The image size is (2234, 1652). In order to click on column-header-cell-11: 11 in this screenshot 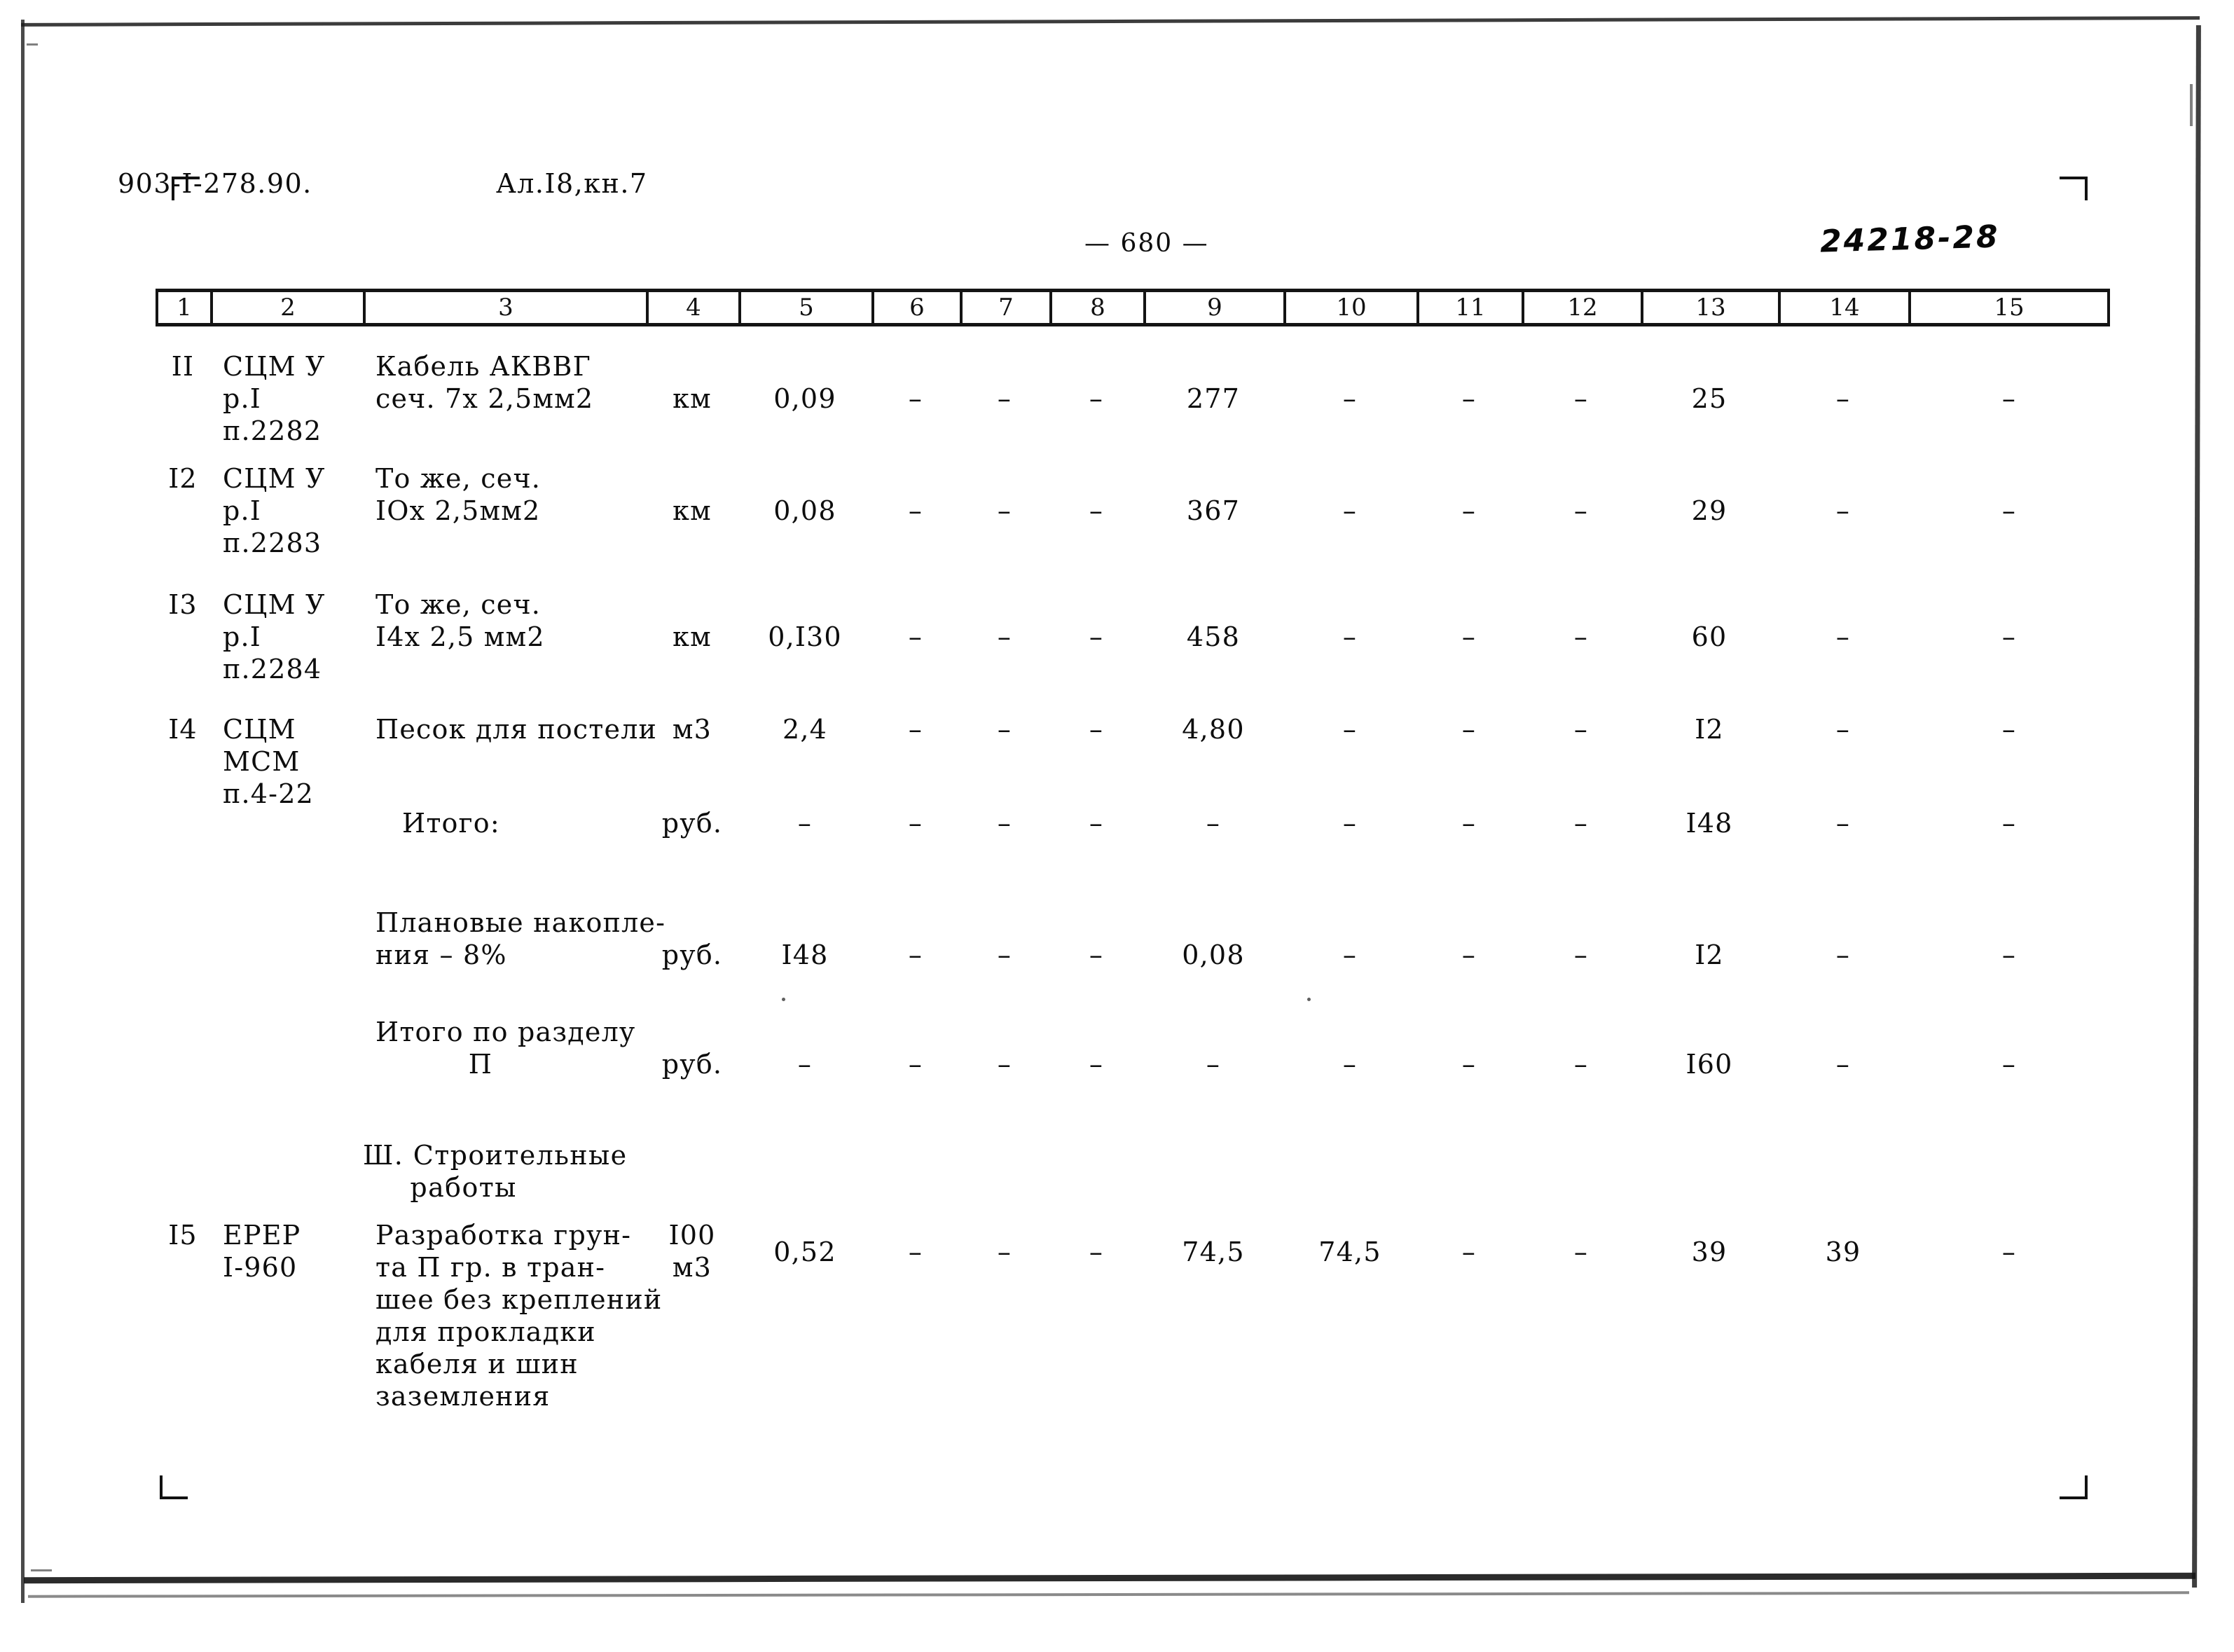, I will do `click(1469, 307)`.